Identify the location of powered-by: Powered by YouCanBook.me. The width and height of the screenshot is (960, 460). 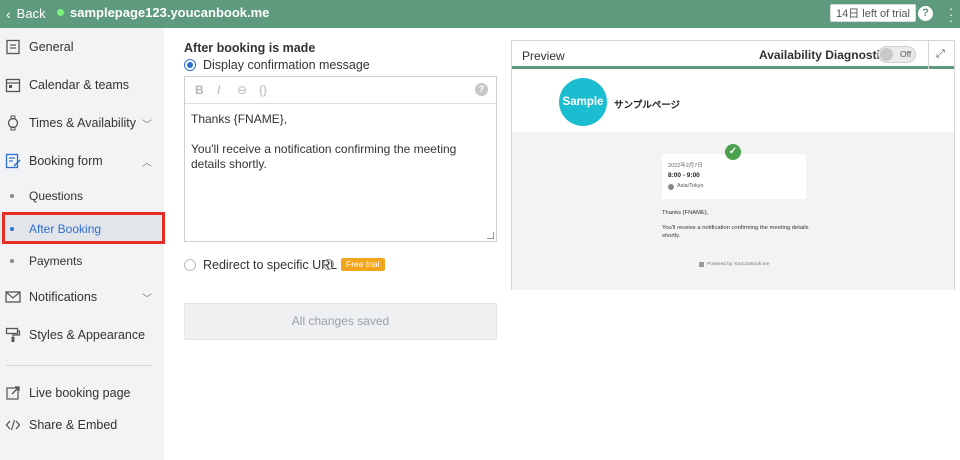
(734, 264).